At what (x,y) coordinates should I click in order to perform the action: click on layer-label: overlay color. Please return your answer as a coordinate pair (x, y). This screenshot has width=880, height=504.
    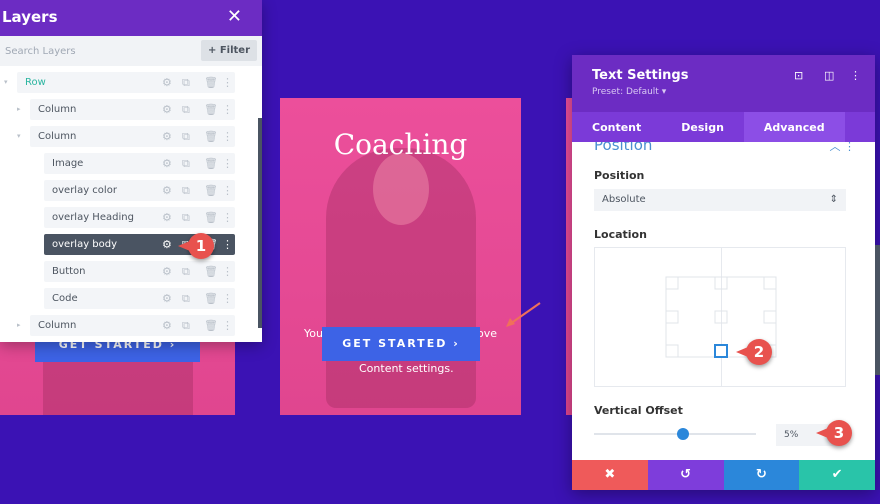
    Looking at the image, I should click on (84, 190).